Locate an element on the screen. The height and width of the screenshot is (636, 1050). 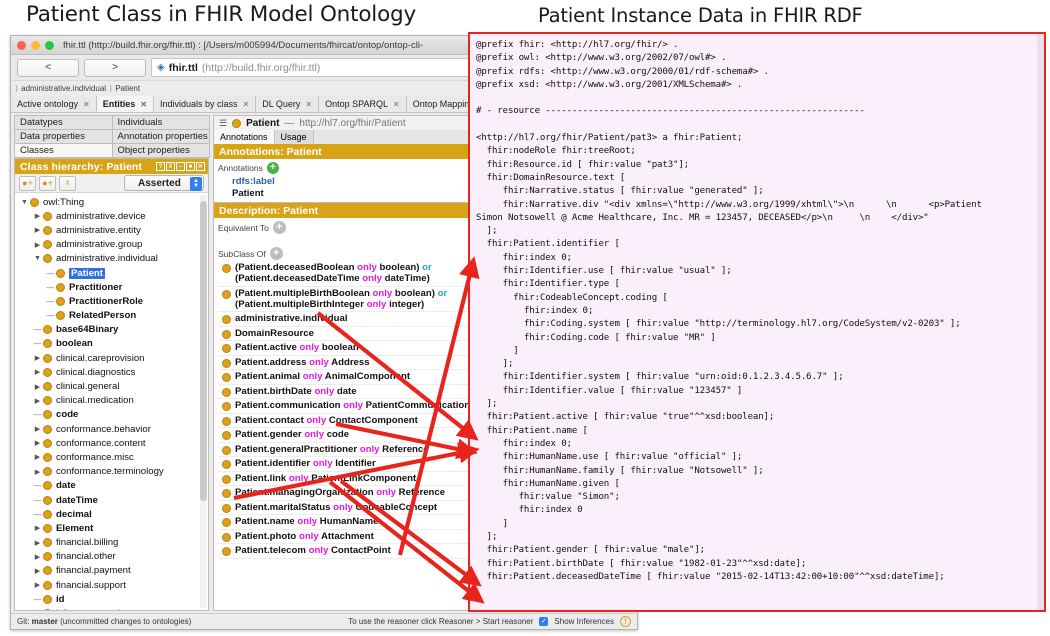
entity-tab-usage: Usage is located at coordinates (294, 137).